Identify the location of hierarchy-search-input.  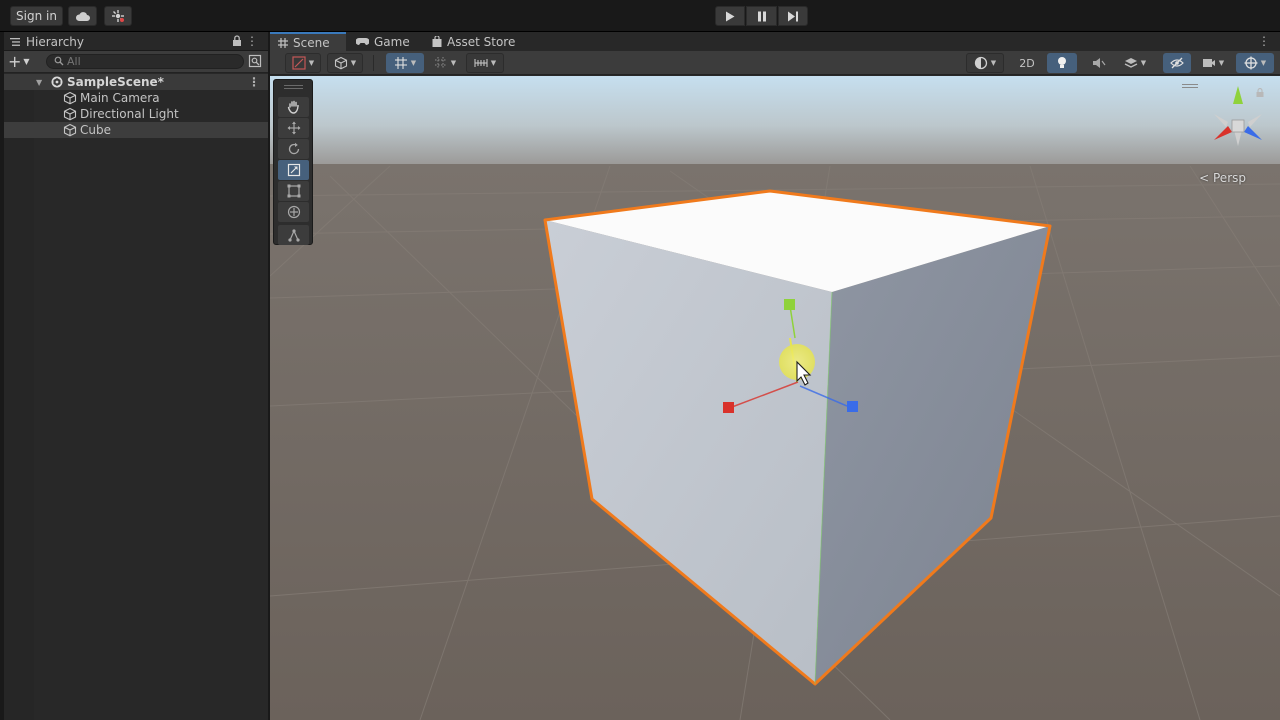
(145, 61).